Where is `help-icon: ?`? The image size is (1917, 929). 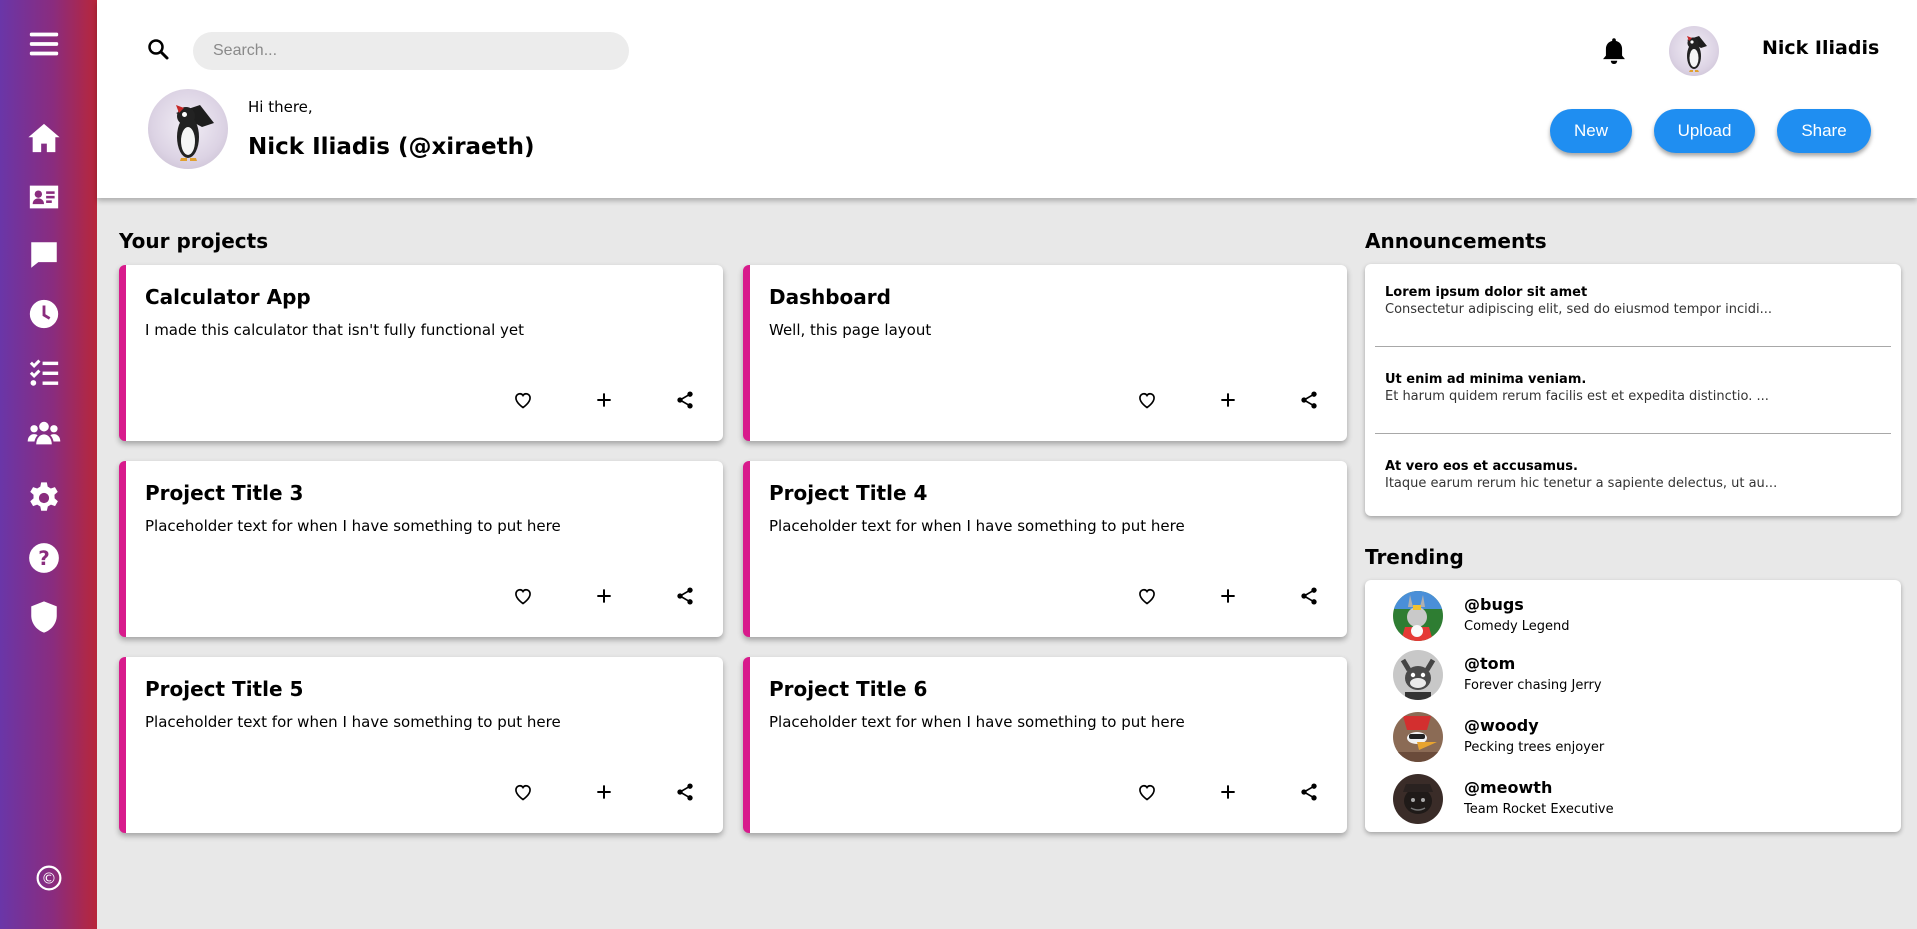
help-icon: ? is located at coordinates (44, 558).